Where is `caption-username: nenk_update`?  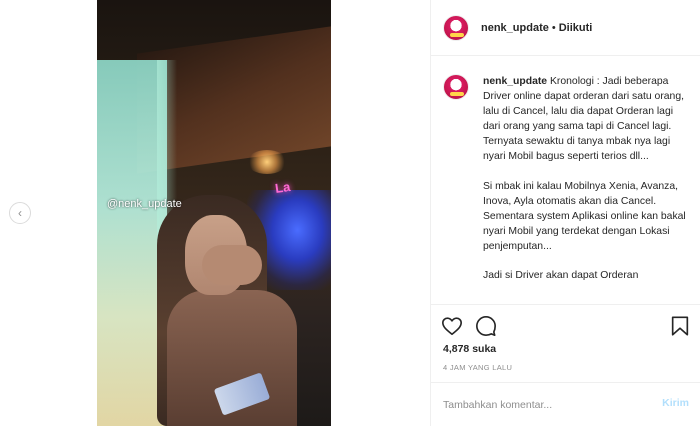
caption-username: nenk_update is located at coordinates (515, 81).